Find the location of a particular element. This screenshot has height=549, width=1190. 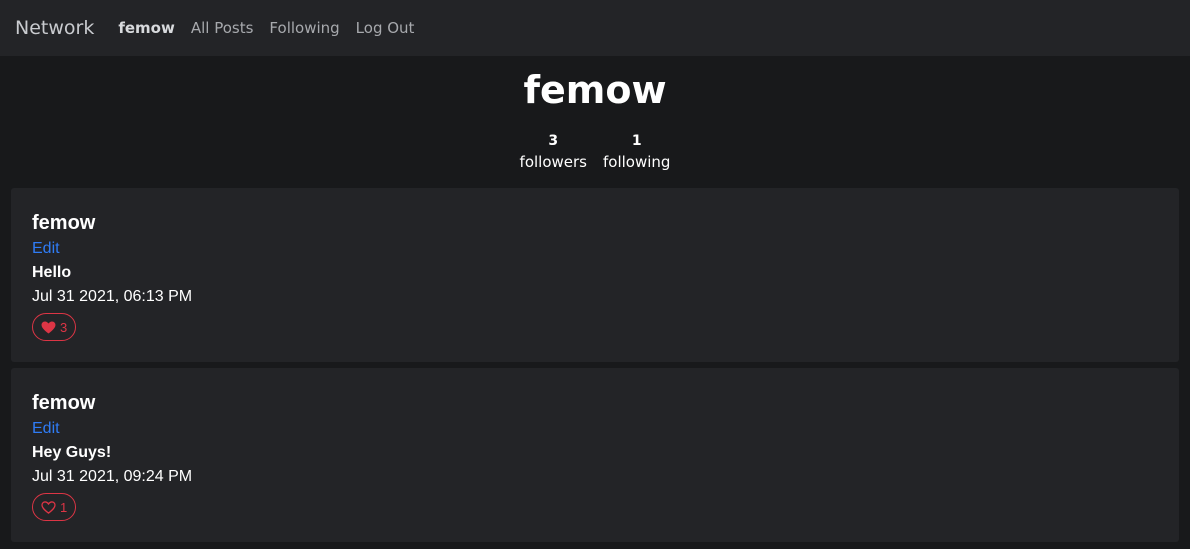

like-count: 3 is located at coordinates (64, 327).